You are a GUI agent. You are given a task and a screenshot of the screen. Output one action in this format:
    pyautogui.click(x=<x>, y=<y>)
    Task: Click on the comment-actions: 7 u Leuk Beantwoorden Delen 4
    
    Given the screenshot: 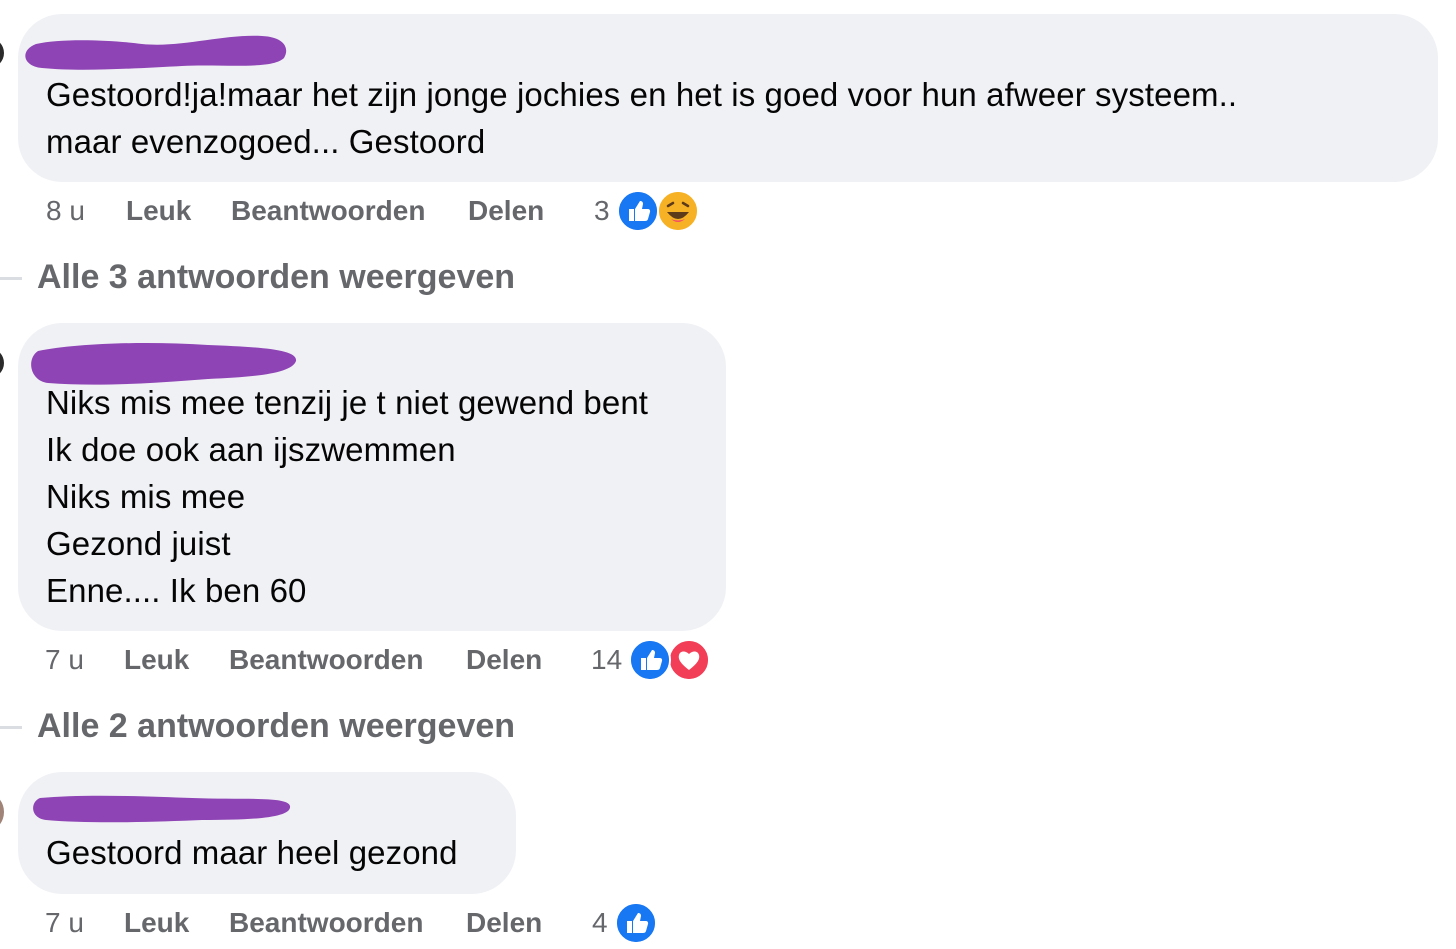 What is the action you would take?
    pyautogui.click(x=380, y=923)
    